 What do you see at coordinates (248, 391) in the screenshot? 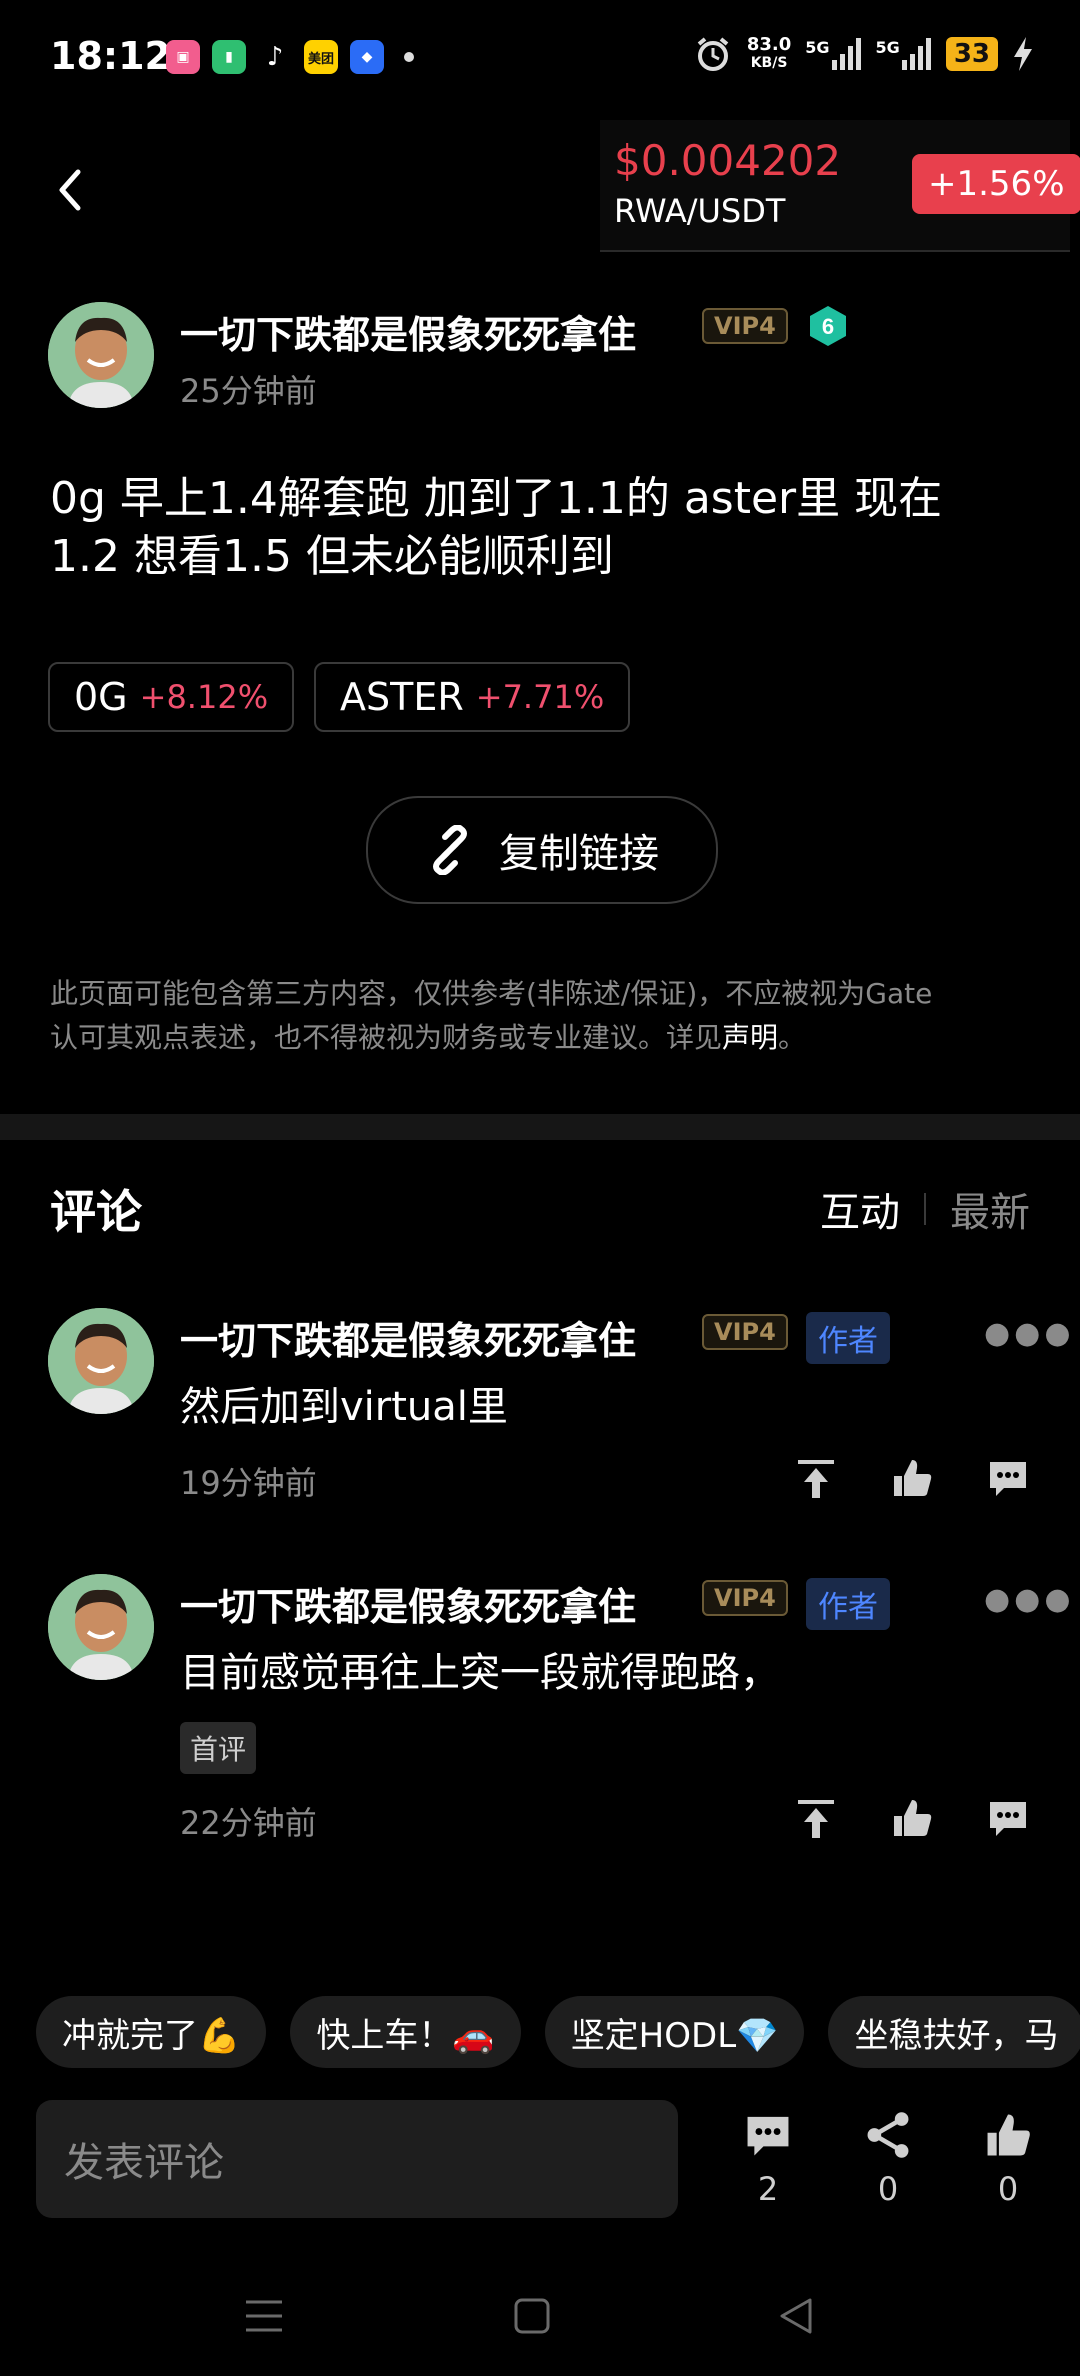
I see `post-time: 25分钟前` at bounding box center [248, 391].